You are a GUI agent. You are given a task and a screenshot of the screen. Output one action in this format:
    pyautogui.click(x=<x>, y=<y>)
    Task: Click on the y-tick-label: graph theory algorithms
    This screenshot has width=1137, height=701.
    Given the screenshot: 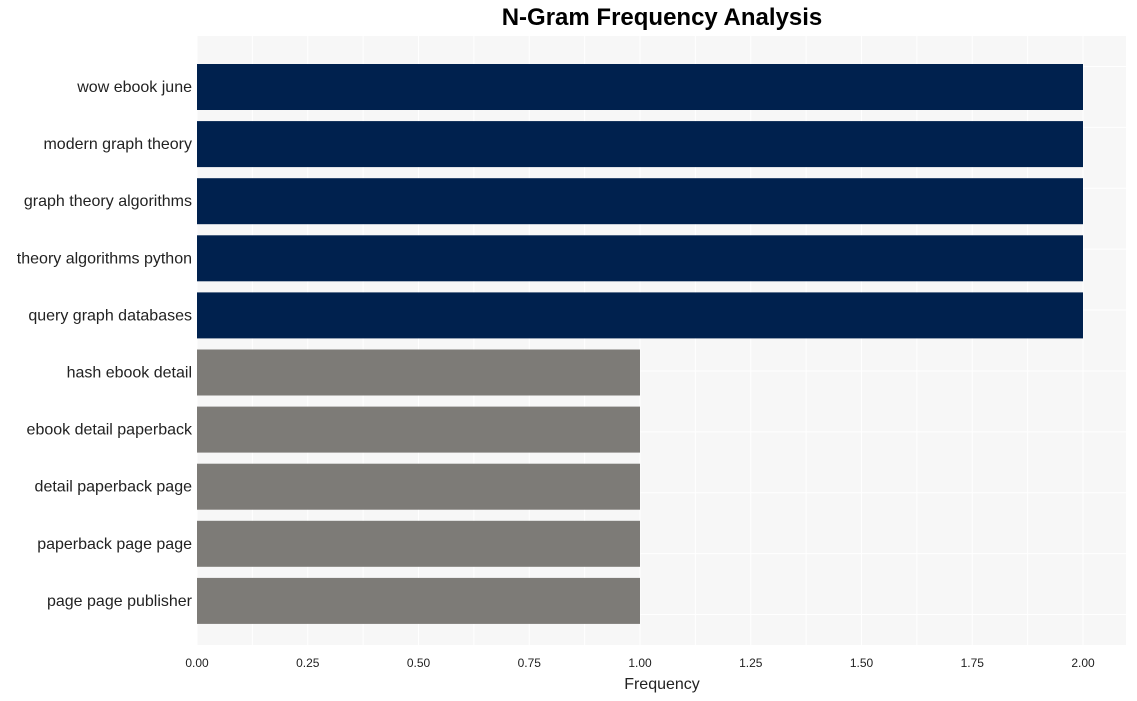 What is the action you would take?
    pyautogui.click(x=108, y=201)
    